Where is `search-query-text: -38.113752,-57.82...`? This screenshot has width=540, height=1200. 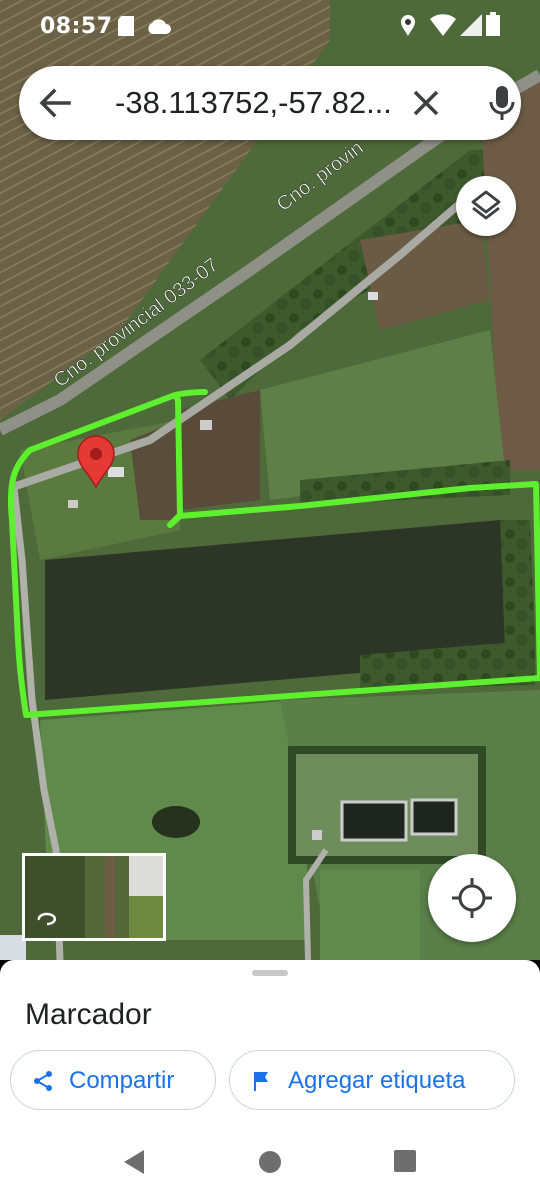
search-query-text: -38.113752,-57.82... is located at coordinates (253, 103).